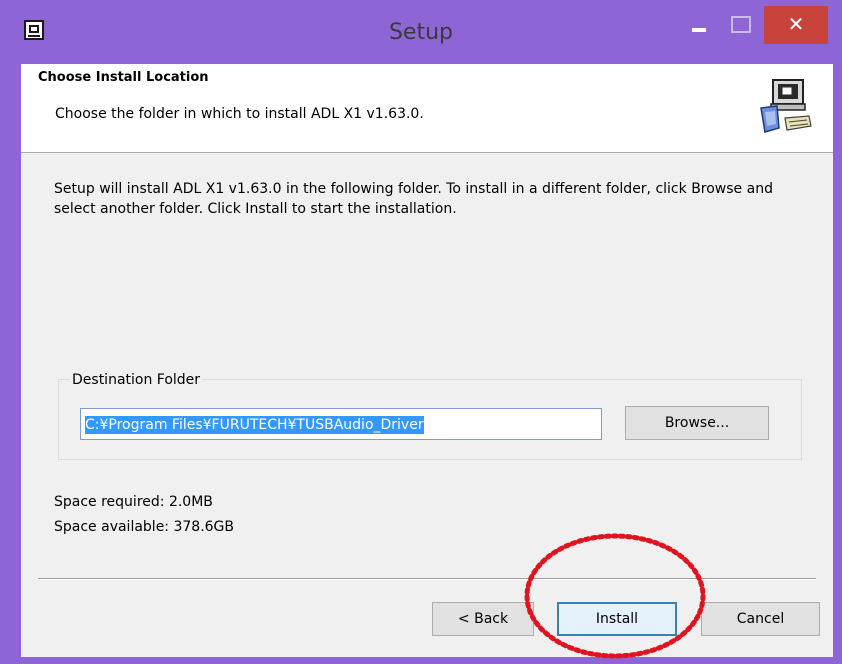  I want to click on window-title: Setup, so click(421, 32).